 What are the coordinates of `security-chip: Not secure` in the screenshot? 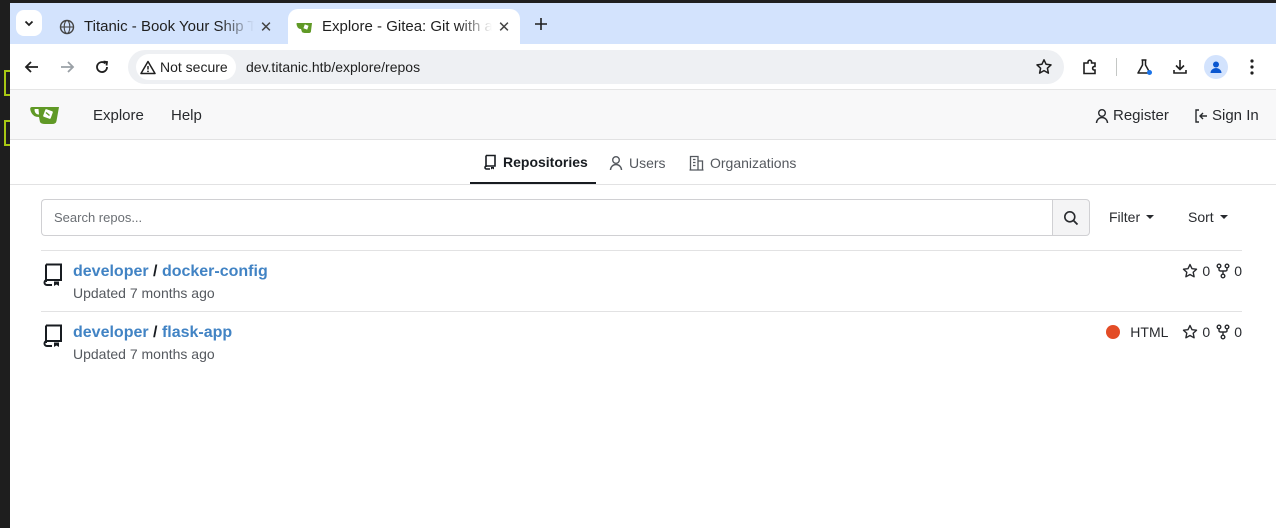 It's located at (186, 67).